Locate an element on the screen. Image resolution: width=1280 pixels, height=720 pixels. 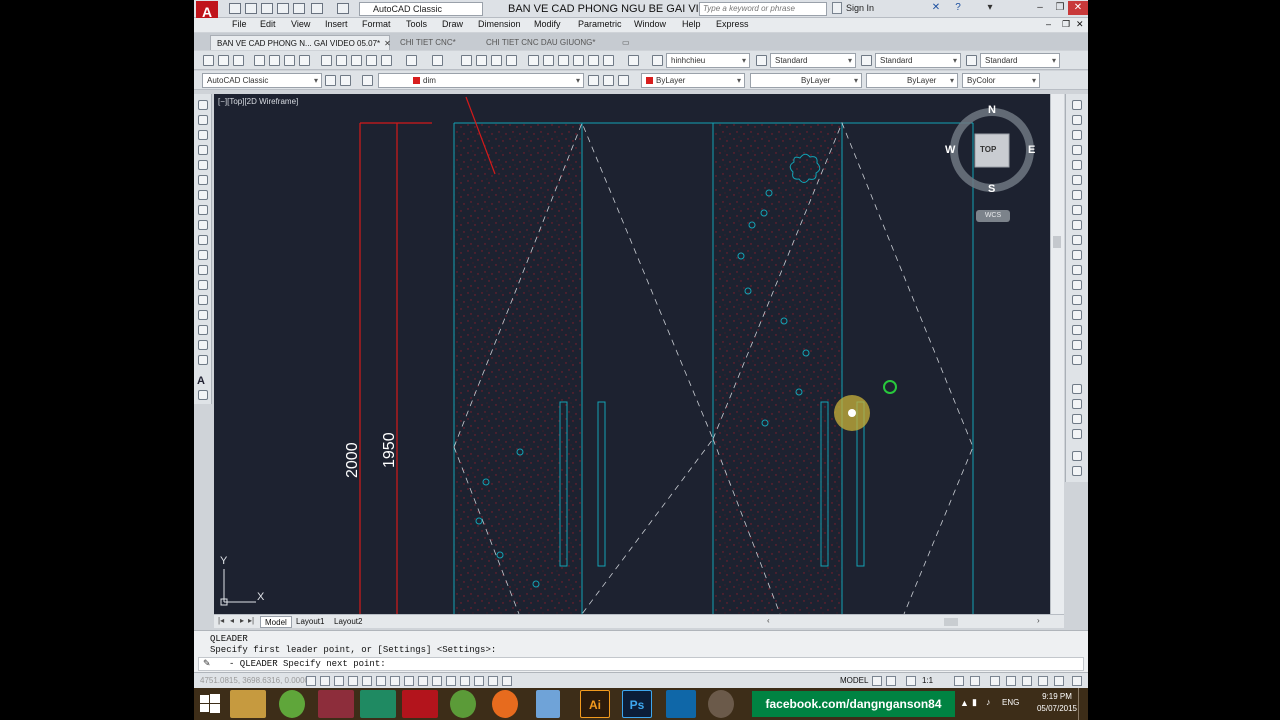
selection-cycling-icon is located at coordinates (493, 681).